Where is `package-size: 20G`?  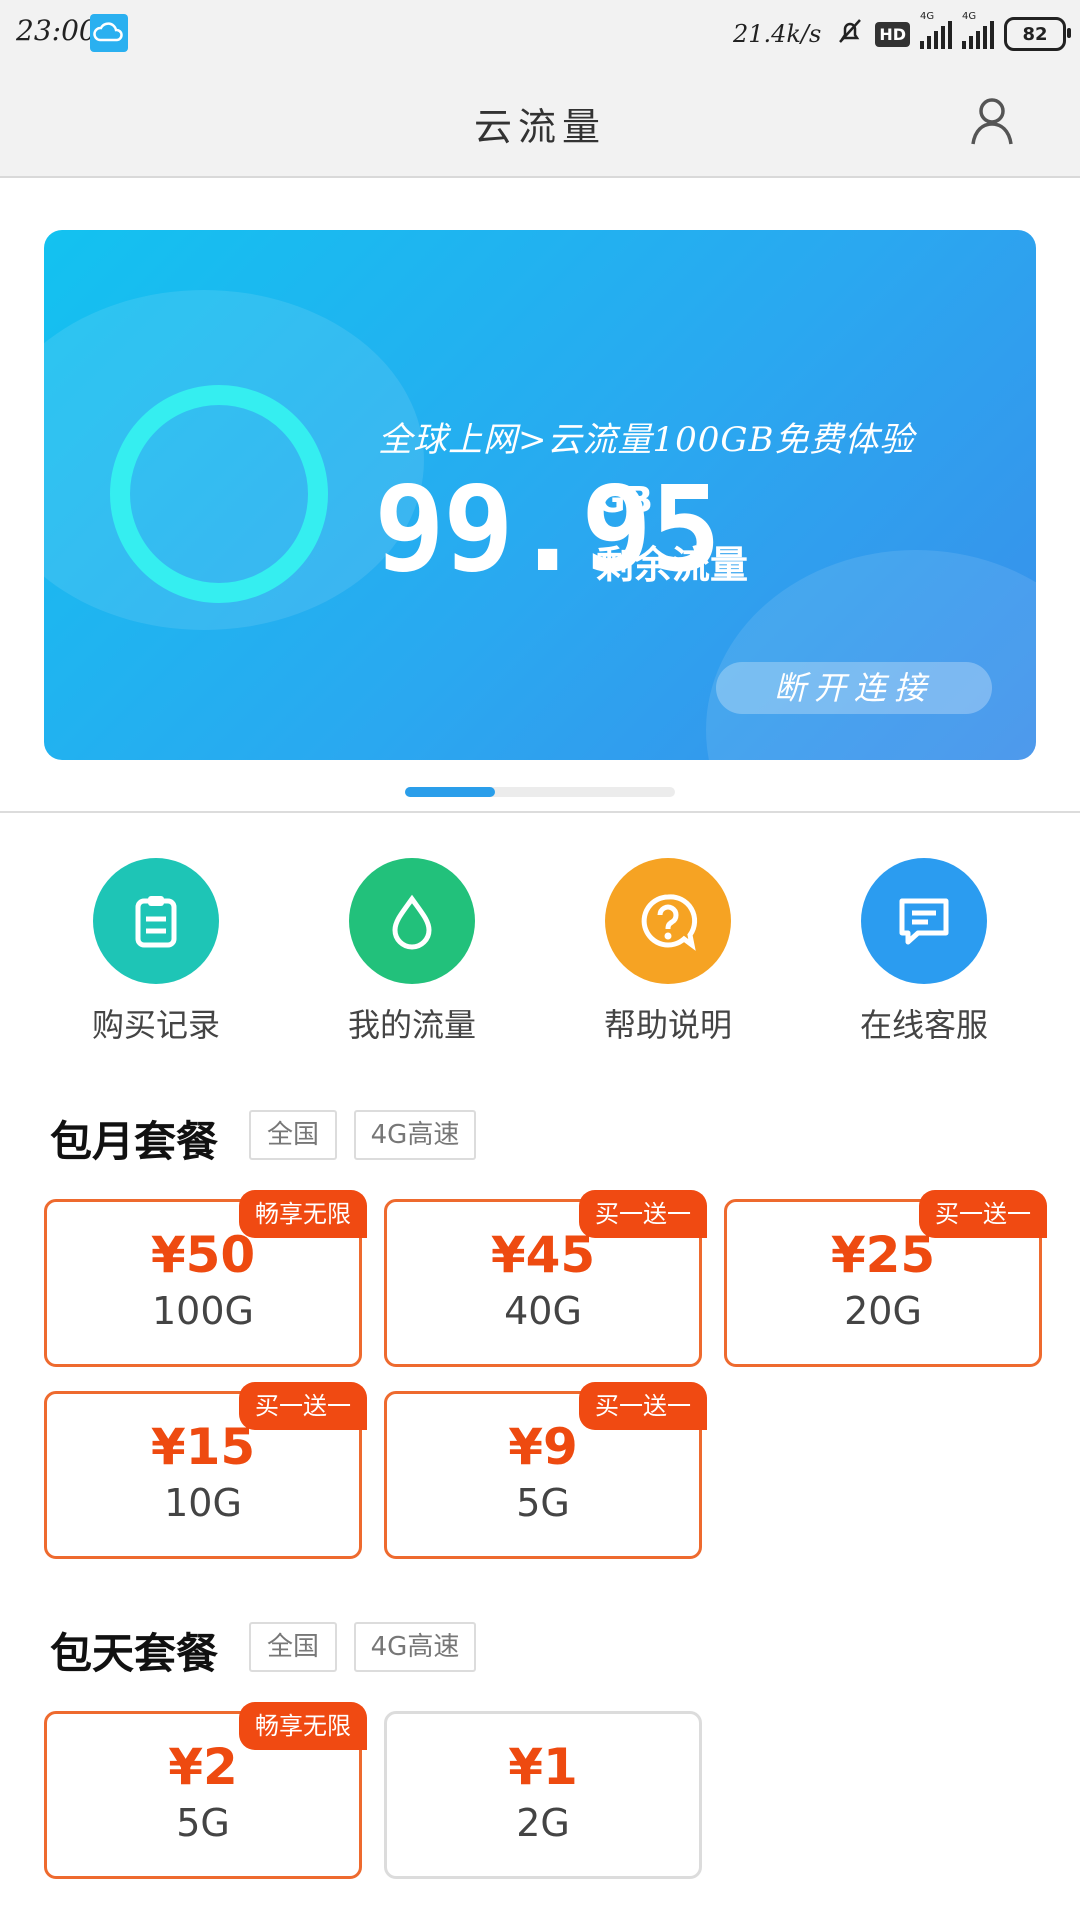 package-size: 20G is located at coordinates (883, 1311).